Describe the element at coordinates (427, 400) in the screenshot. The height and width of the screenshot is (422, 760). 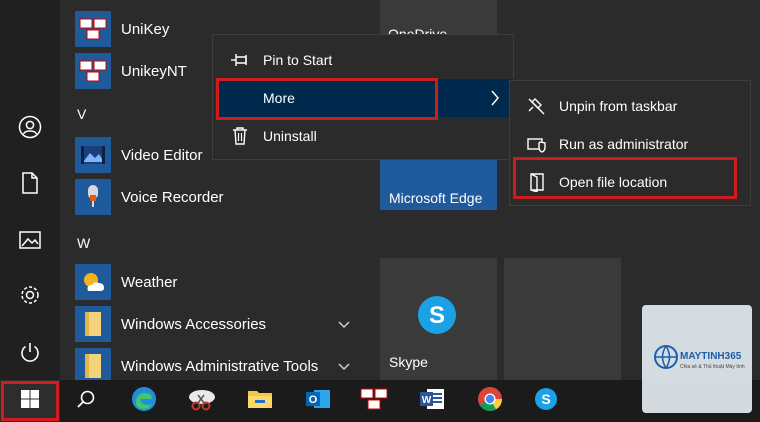
I see `svg-text: W` at that location.